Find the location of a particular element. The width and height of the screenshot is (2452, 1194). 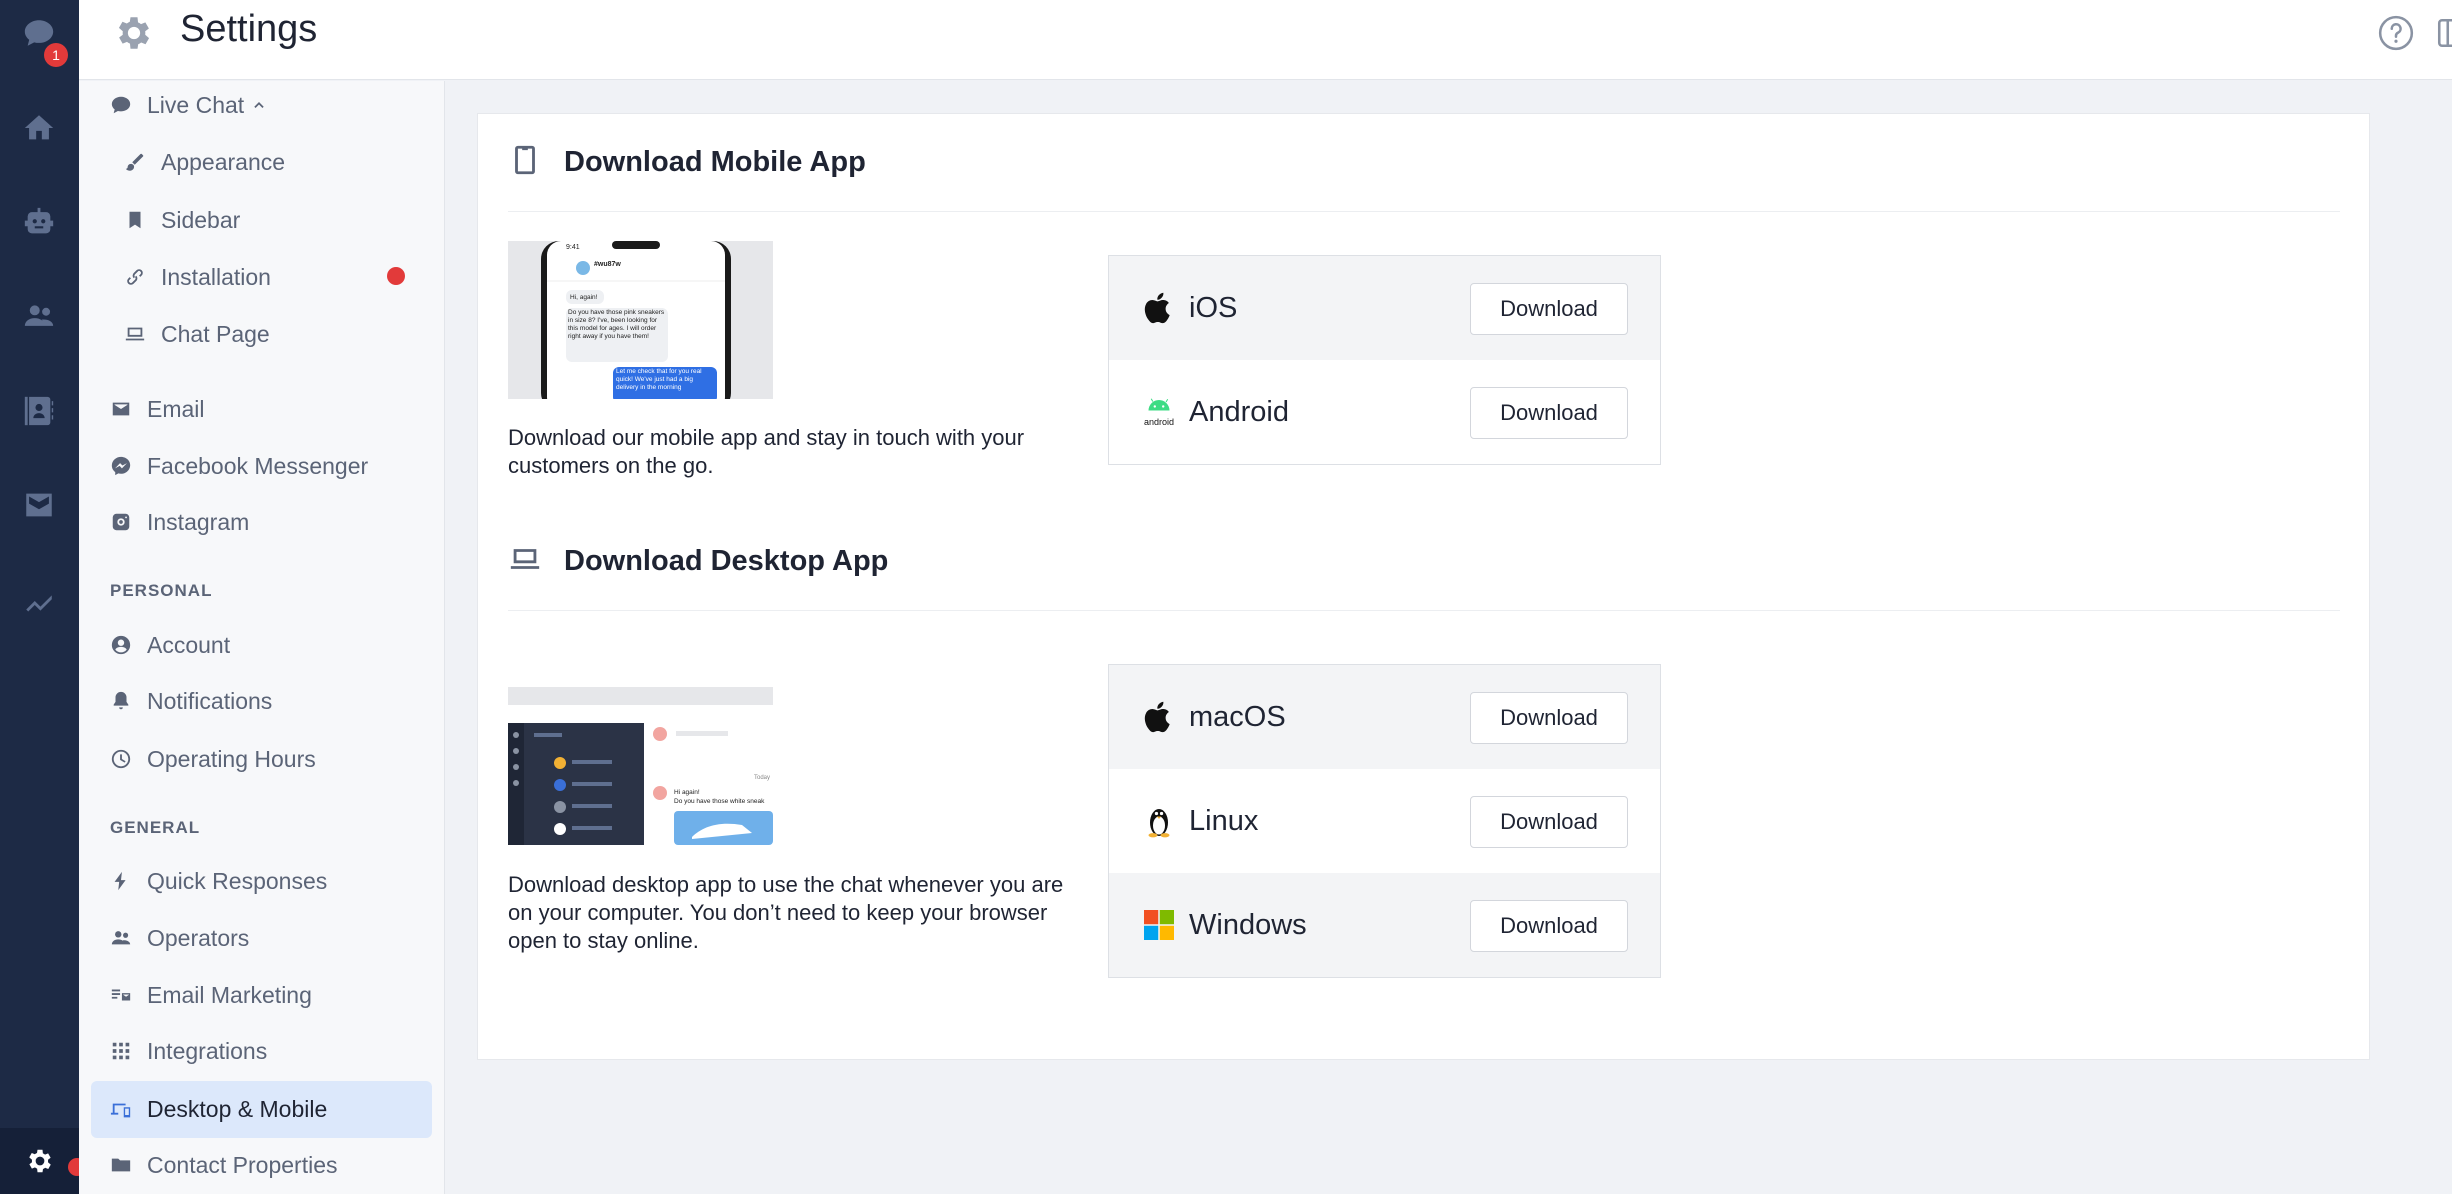

sidebar-item-label: Email is located at coordinates (176, 408).